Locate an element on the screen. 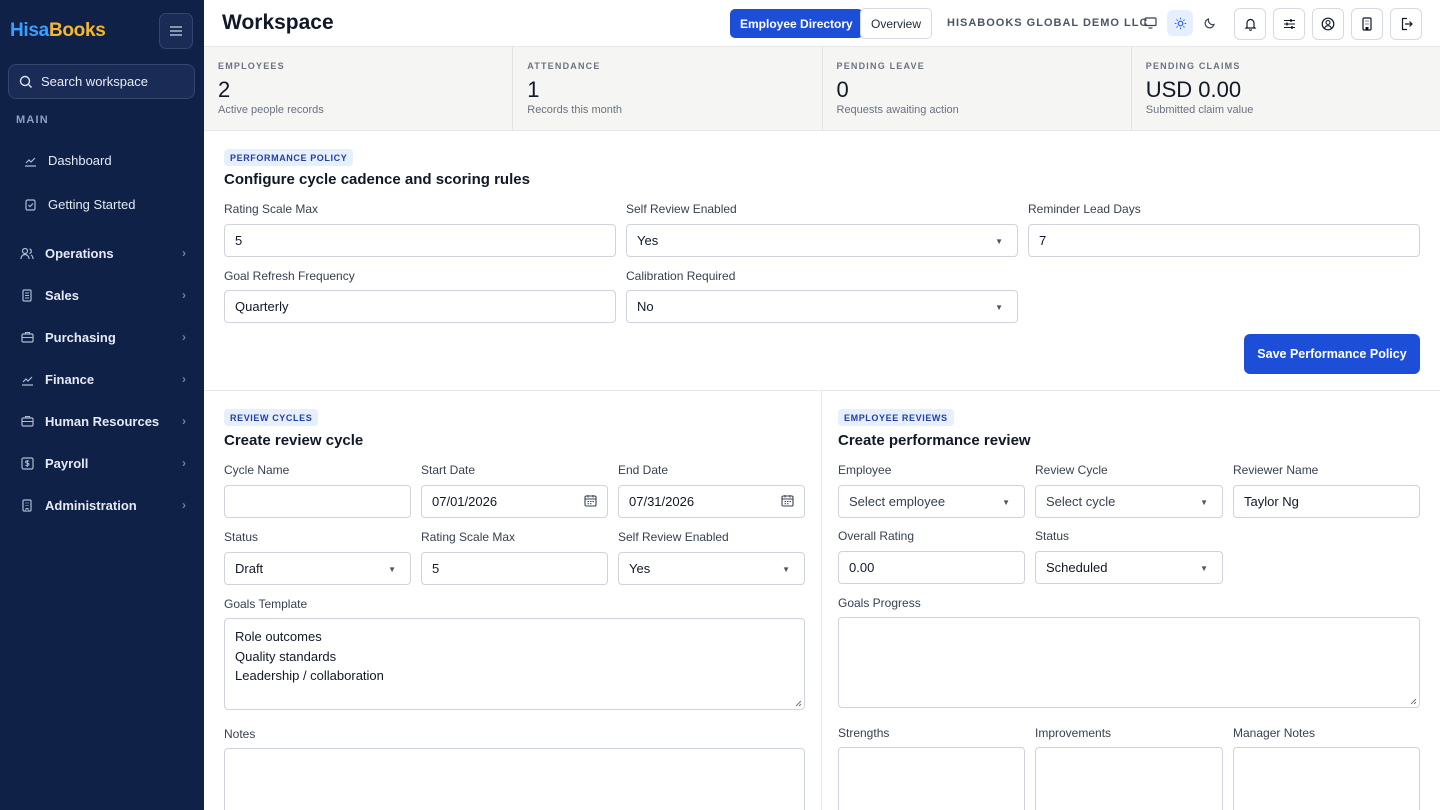 The width and height of the screenshot is (1440, 810). stat-attendance: ATTENDANCE 1 Records this month is located at coordinates (668, 88).